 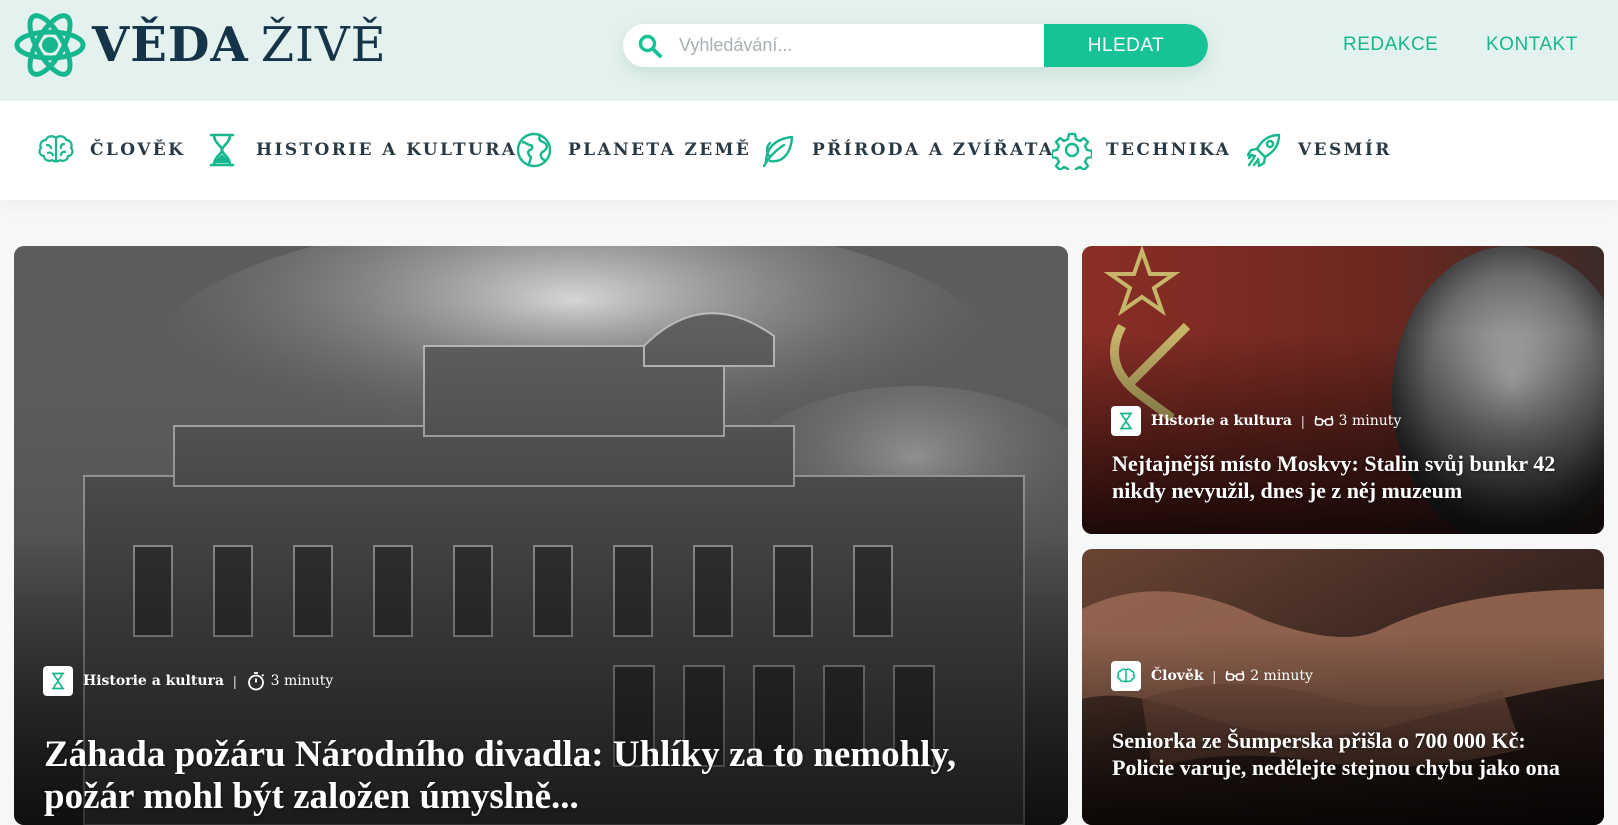 What do you see at coordinates (1345, 150) in the screenshot?
I see `category-label: VESMÍR` at bounding box center [1345, 150].